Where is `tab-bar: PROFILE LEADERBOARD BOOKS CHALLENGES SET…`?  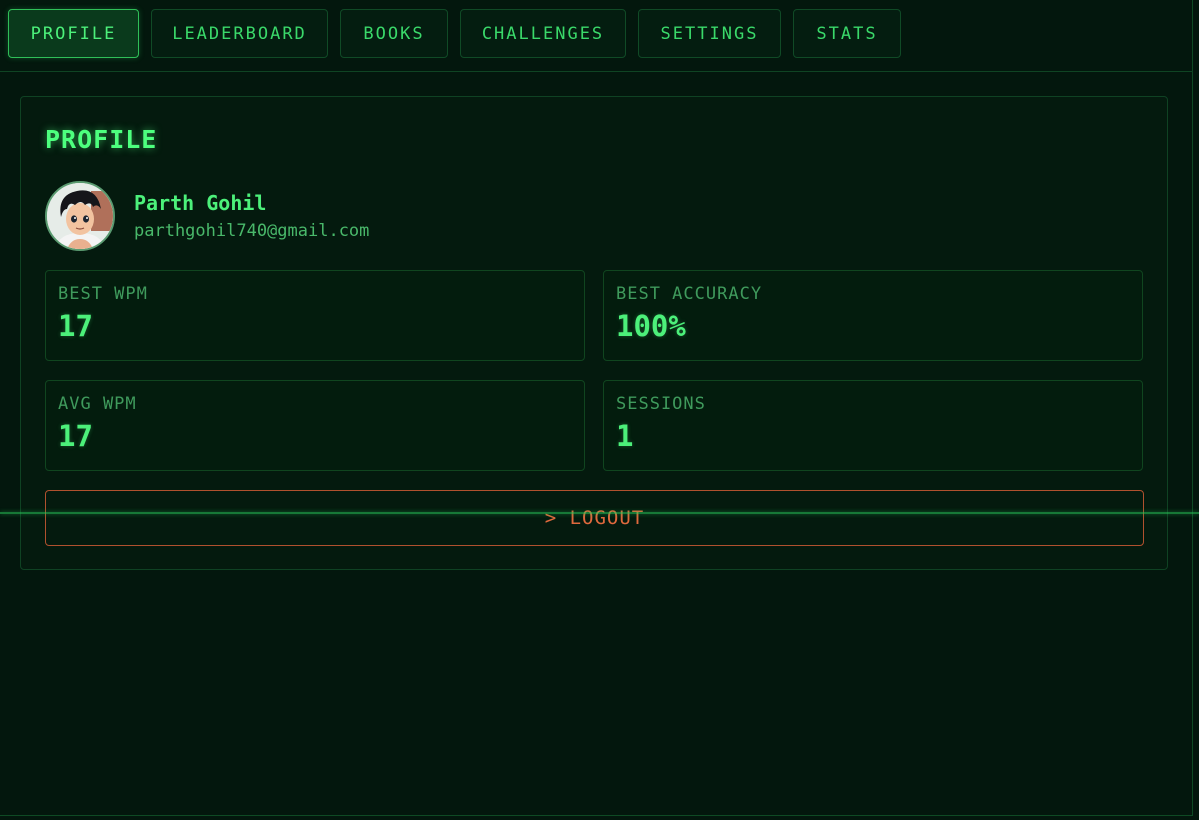 tab-bar: PROFILE LEADERBOARD BOOKS CHALLENGES SET… is located at coordinates (596, 36).